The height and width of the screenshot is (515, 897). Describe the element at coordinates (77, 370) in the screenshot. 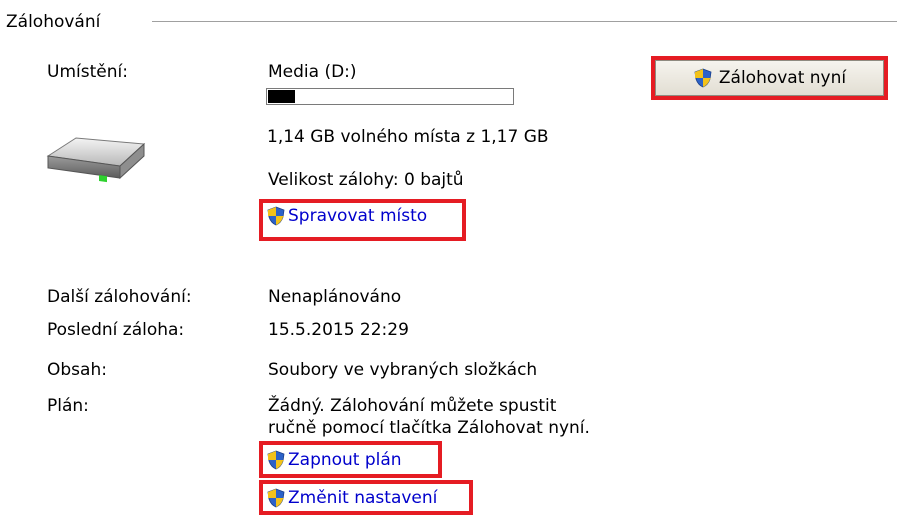

I see `contents-label: Obsah:` at that location.